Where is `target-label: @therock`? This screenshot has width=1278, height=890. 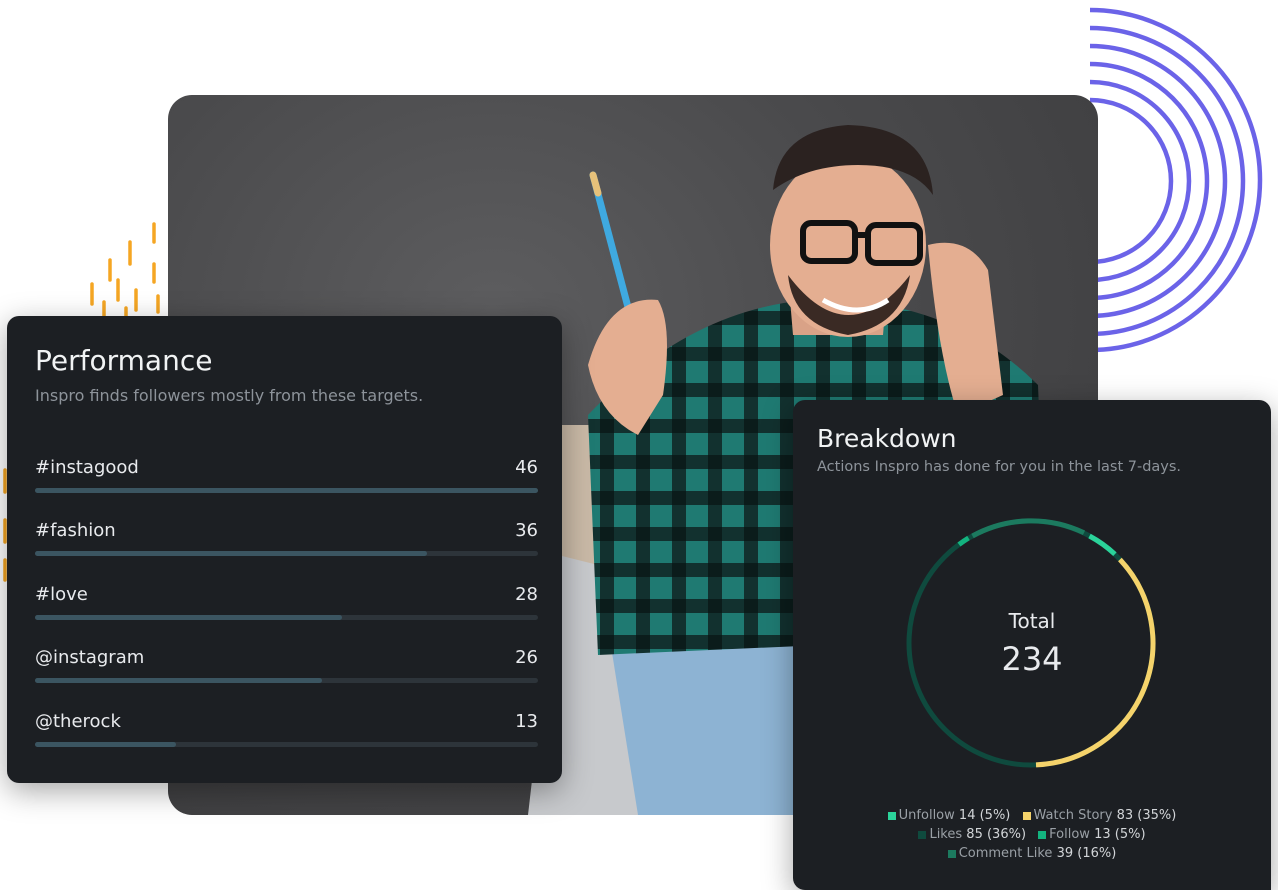 target-label: @therock is located at coordinates (78, 721).